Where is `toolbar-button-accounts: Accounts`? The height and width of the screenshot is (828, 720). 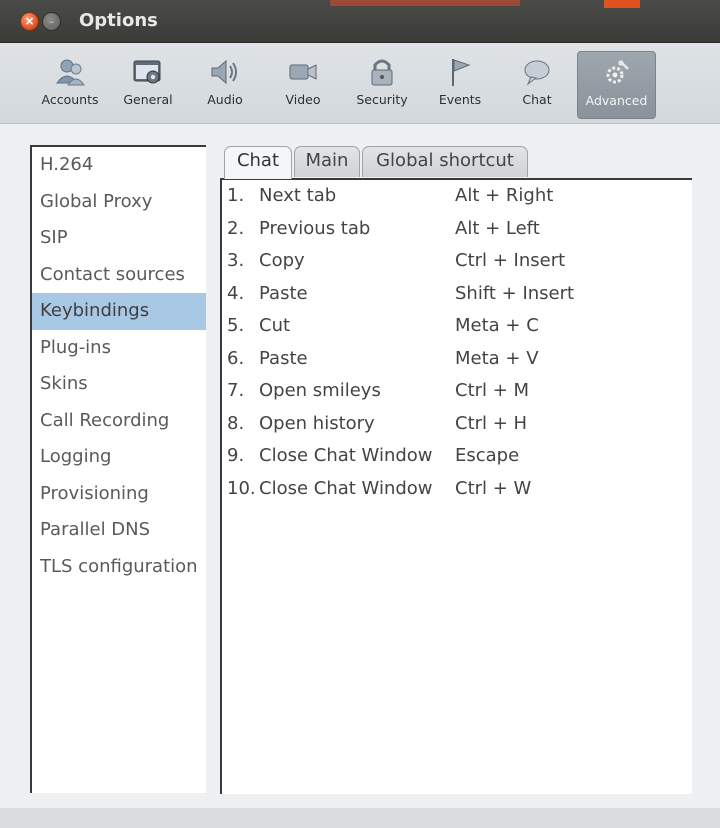
toolbar-button-accounts: Accounts is located at coordinates (70, 84).